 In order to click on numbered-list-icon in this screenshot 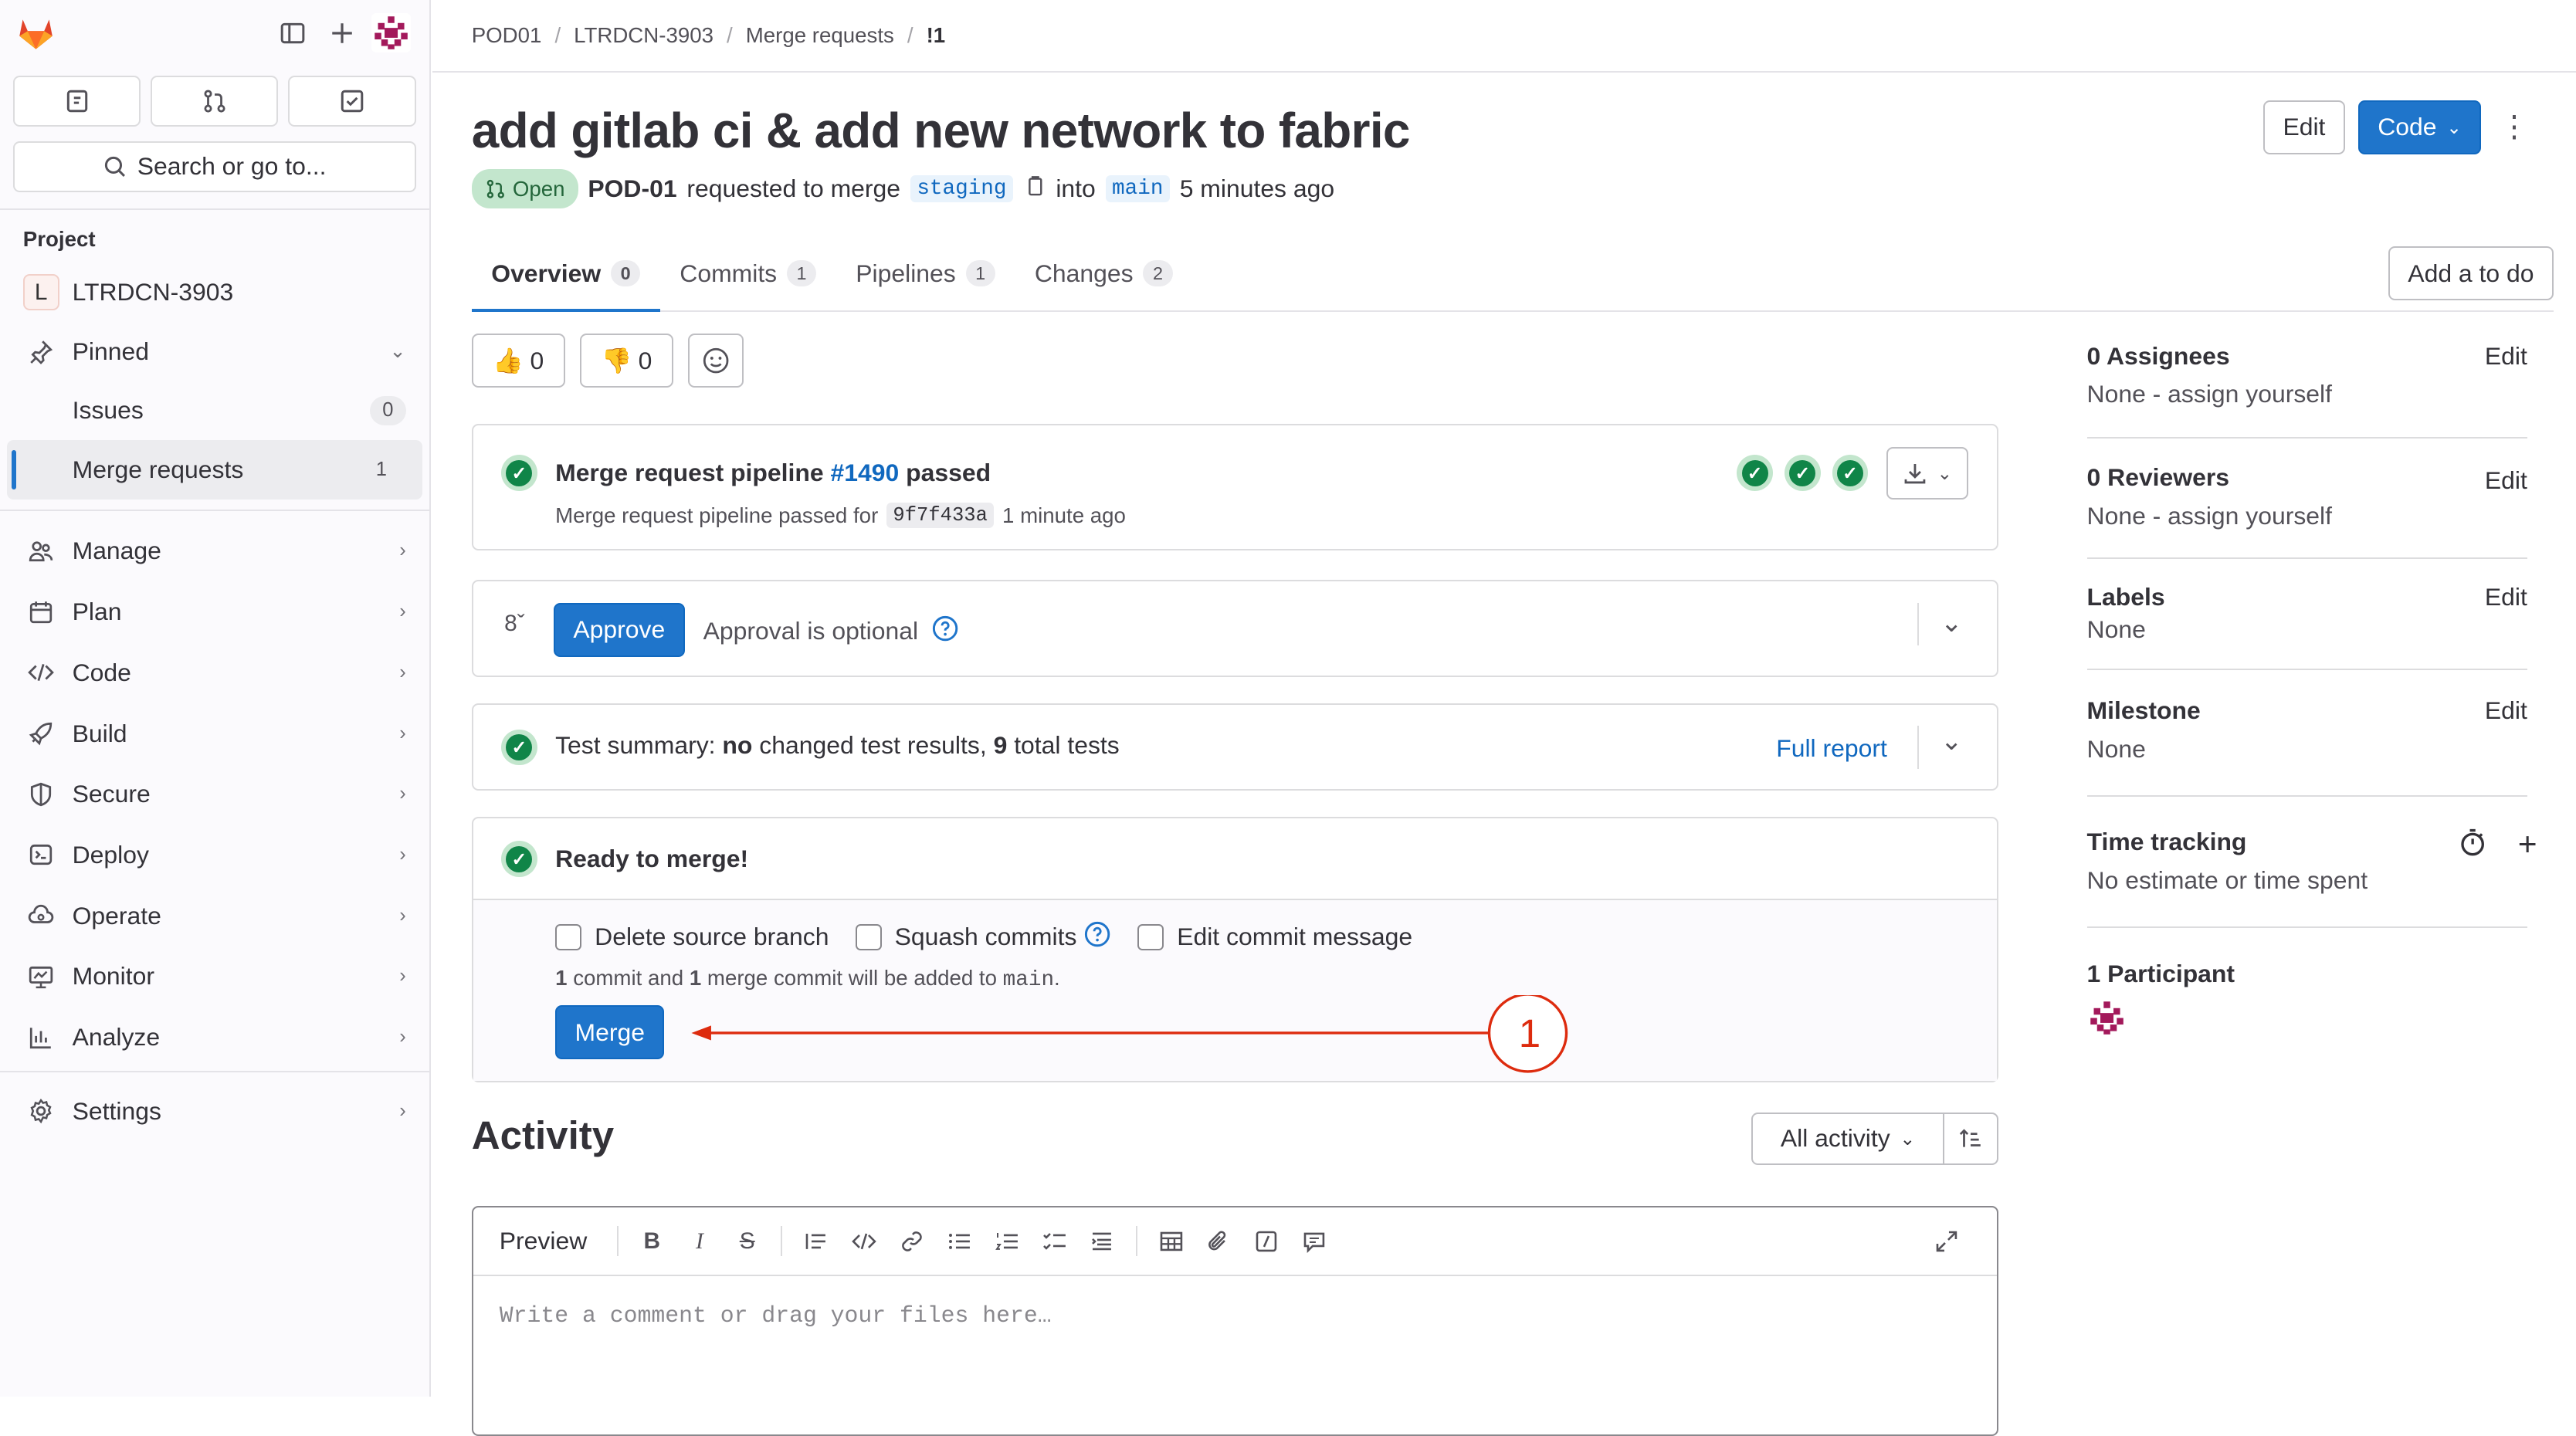, I will do `click(1007, 1242)`.